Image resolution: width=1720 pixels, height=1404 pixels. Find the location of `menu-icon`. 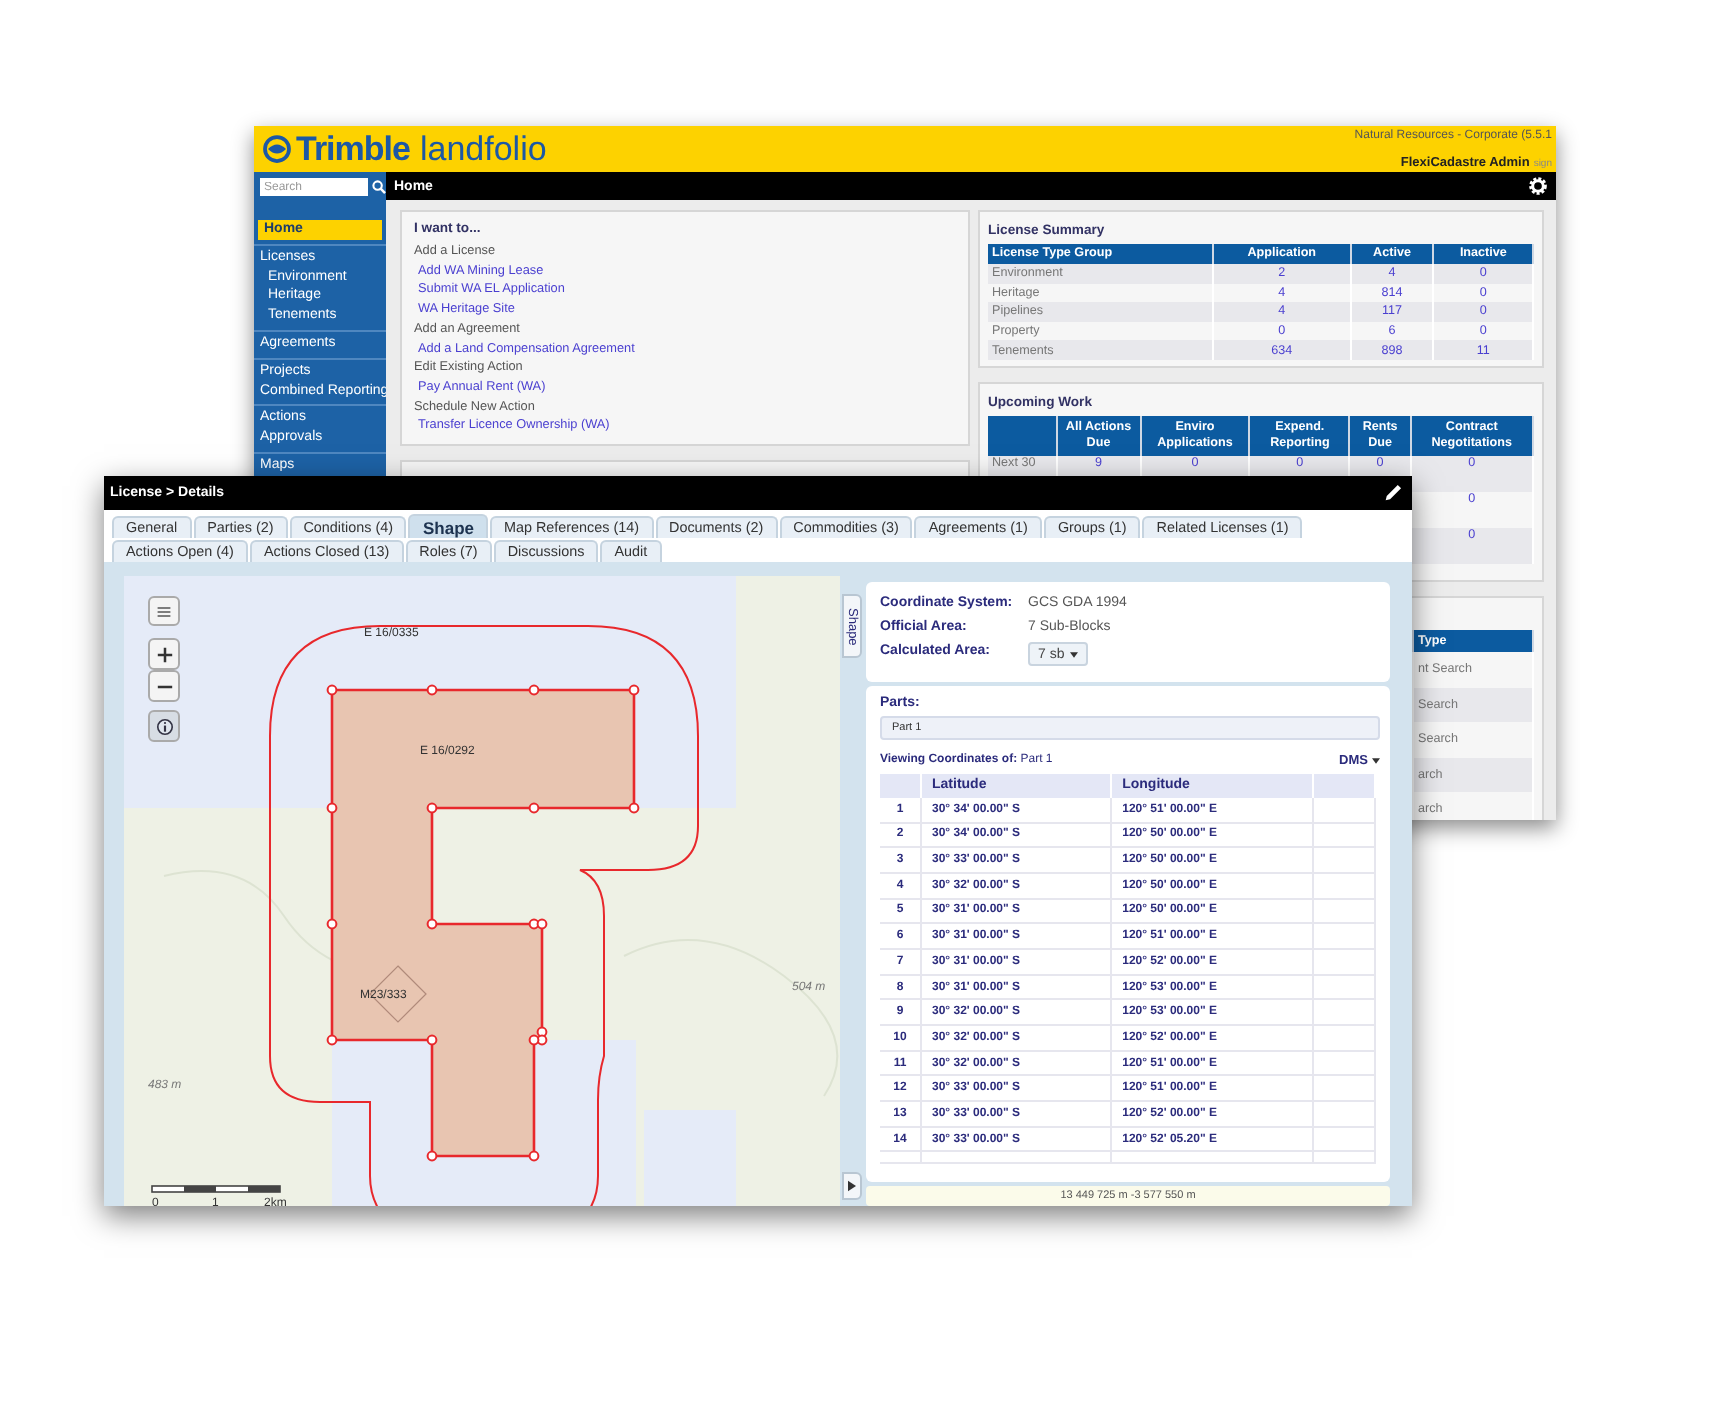

menu-icon is located at coordinates (164, 611).